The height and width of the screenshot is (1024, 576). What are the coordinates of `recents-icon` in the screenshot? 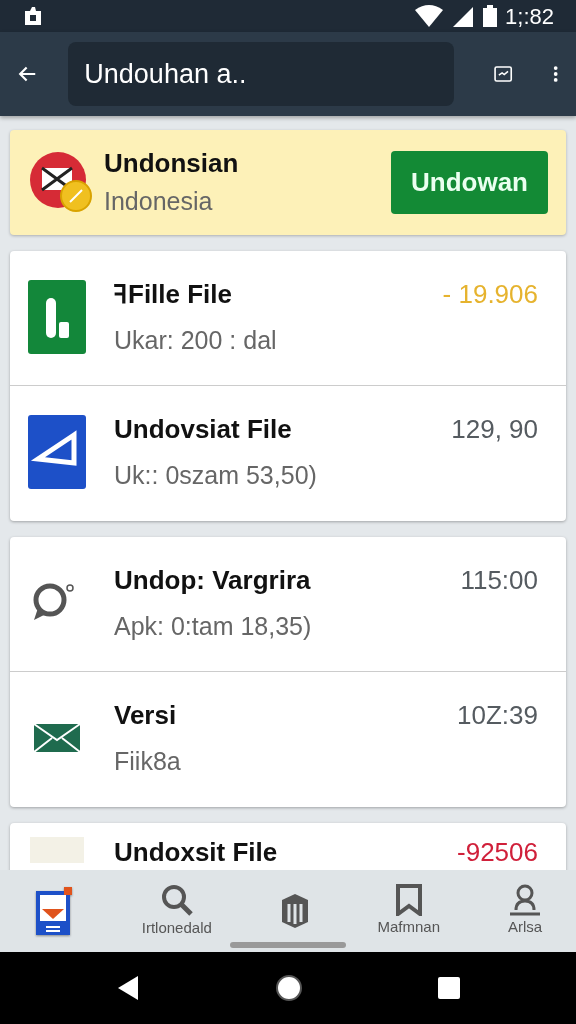 It's located at (449, 988).